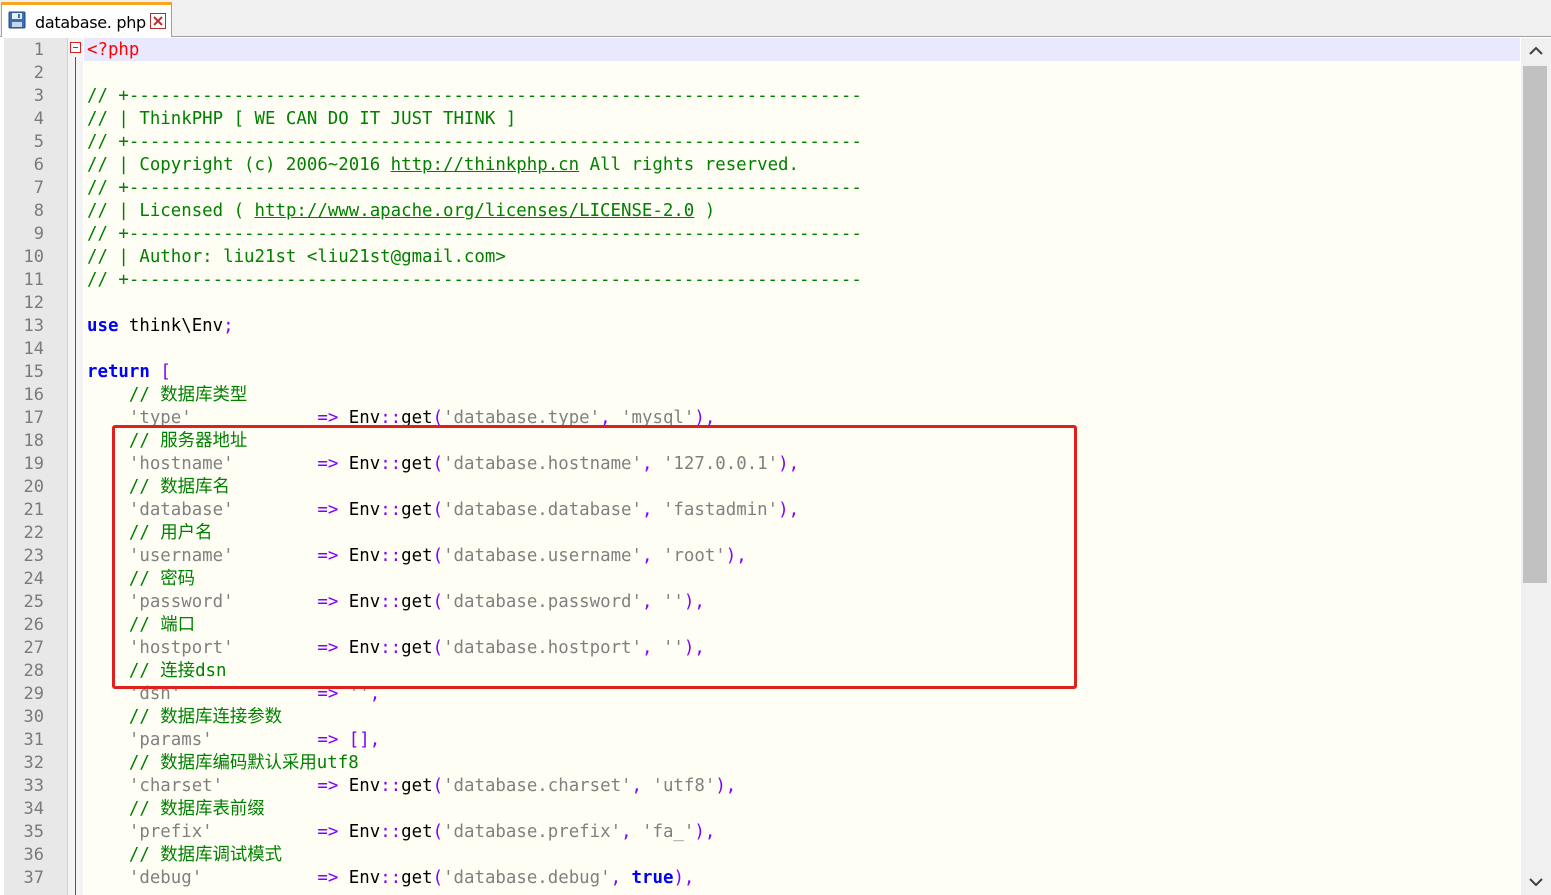 This screenshot has height=895, width=1551. I want to click on code-token: use, so click(103, 326).